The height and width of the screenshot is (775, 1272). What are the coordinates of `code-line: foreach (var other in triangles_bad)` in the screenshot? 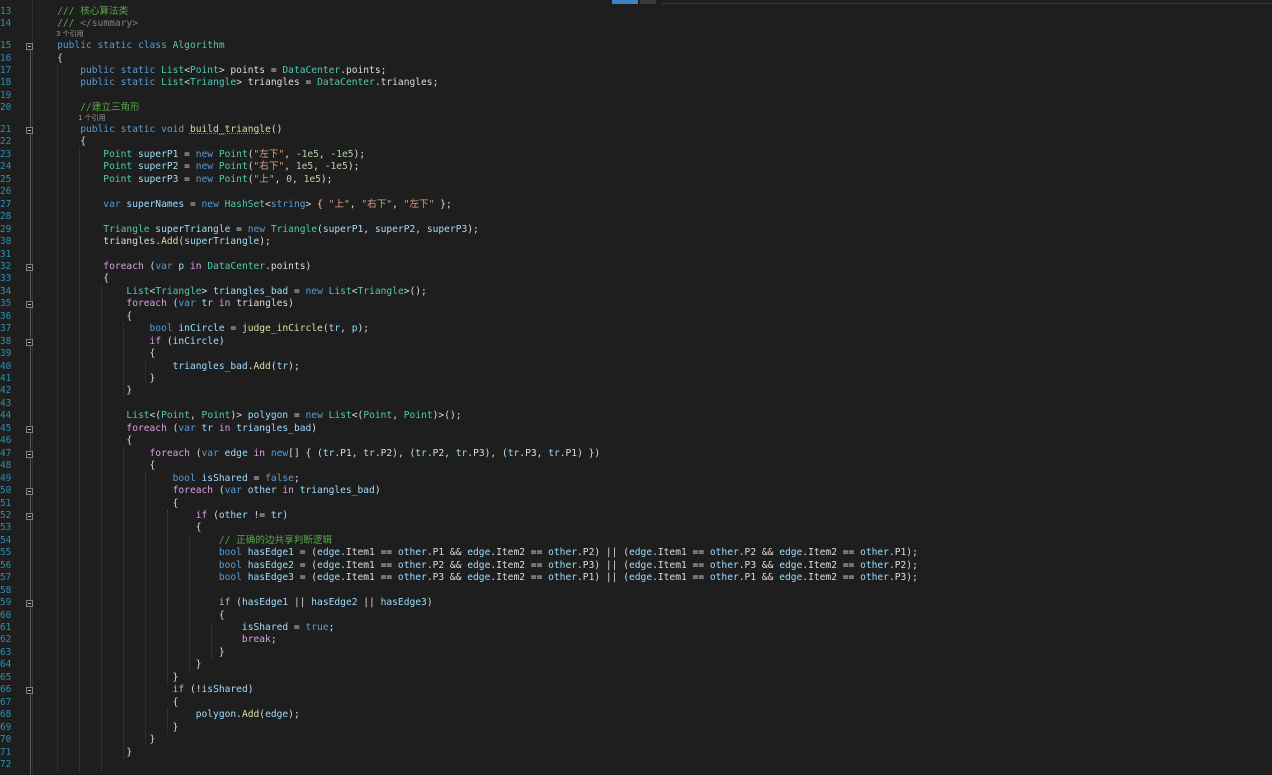 It's located at (207, 491).